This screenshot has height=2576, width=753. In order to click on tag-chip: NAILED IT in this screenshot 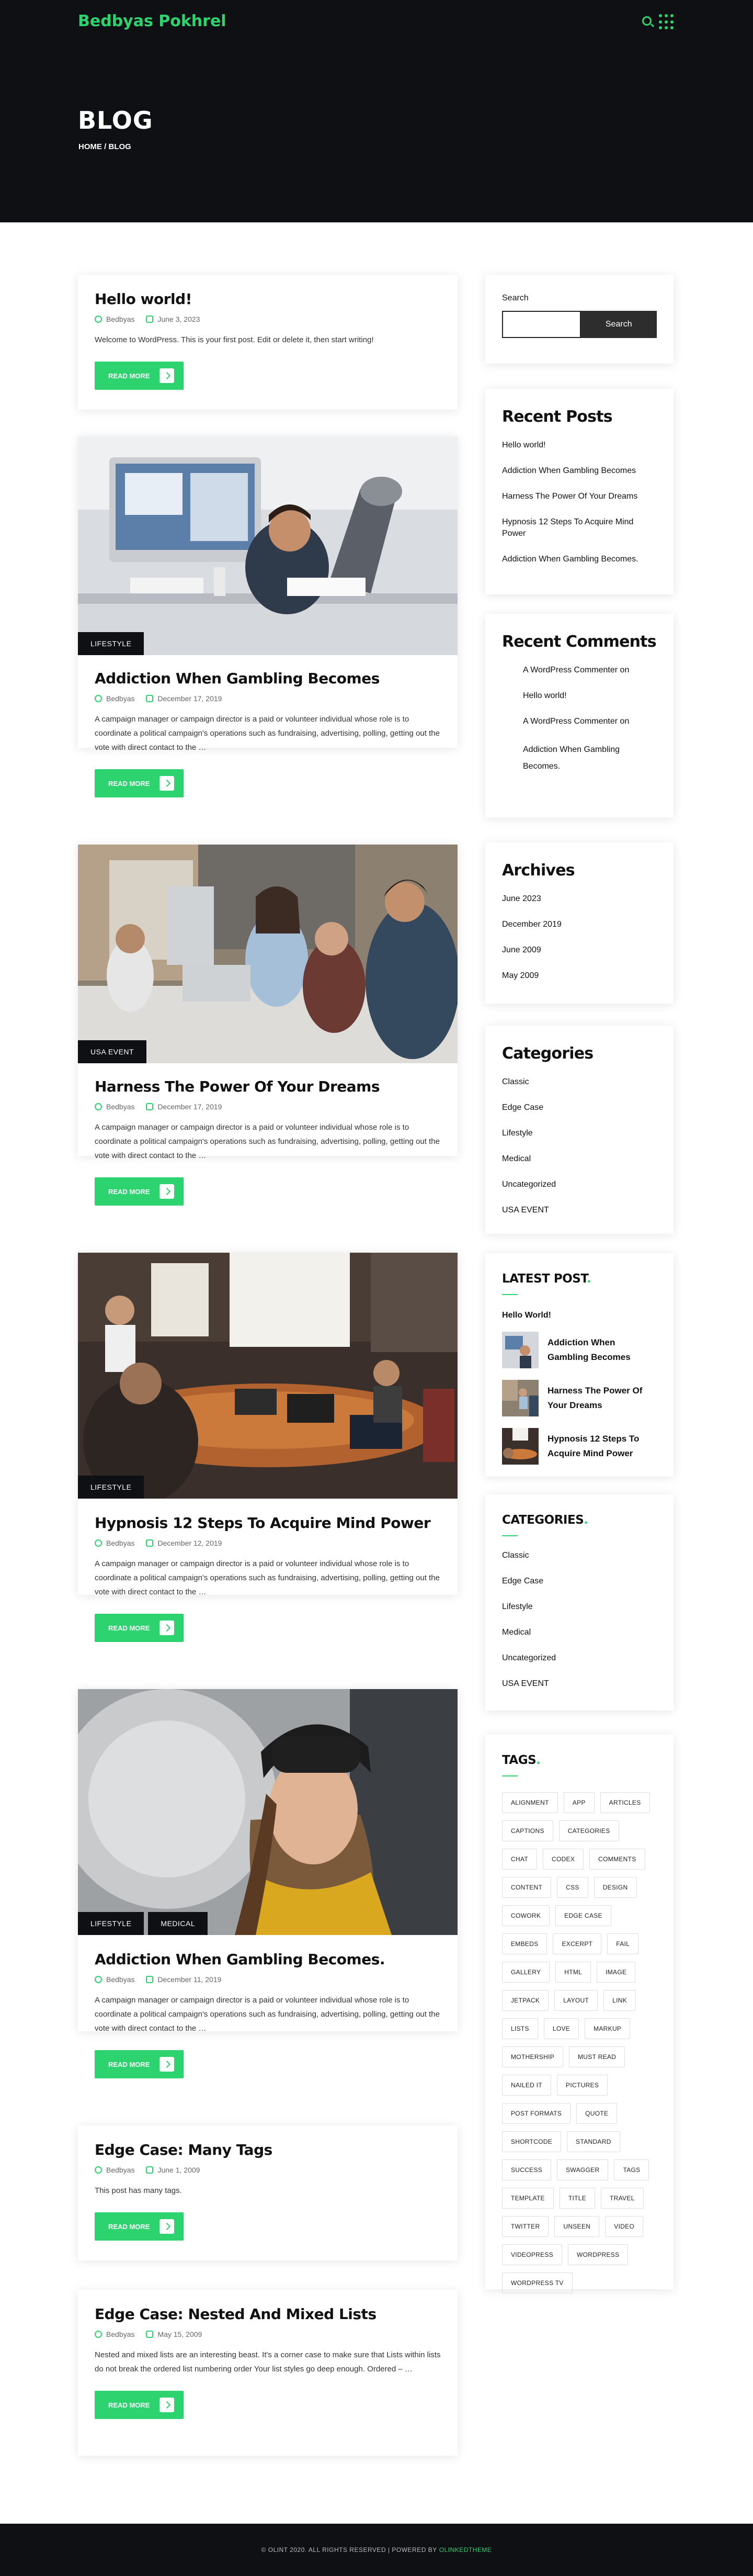, I will do `click(527, 2085)`.